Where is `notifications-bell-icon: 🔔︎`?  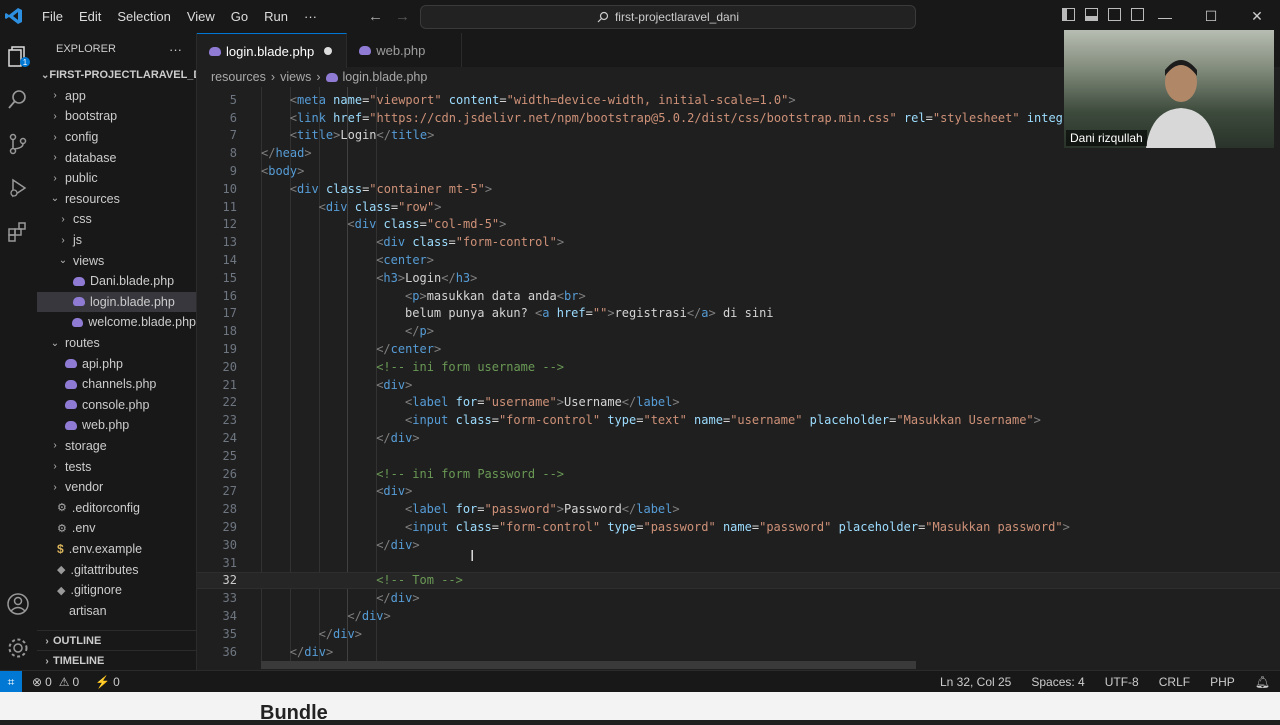
notifications-bell-icon: 🔔︎ is located at coordinates (1262, 682).